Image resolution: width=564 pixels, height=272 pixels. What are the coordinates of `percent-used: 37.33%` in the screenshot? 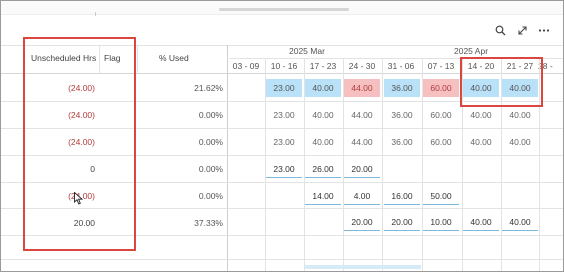 It's located at (208, 223).